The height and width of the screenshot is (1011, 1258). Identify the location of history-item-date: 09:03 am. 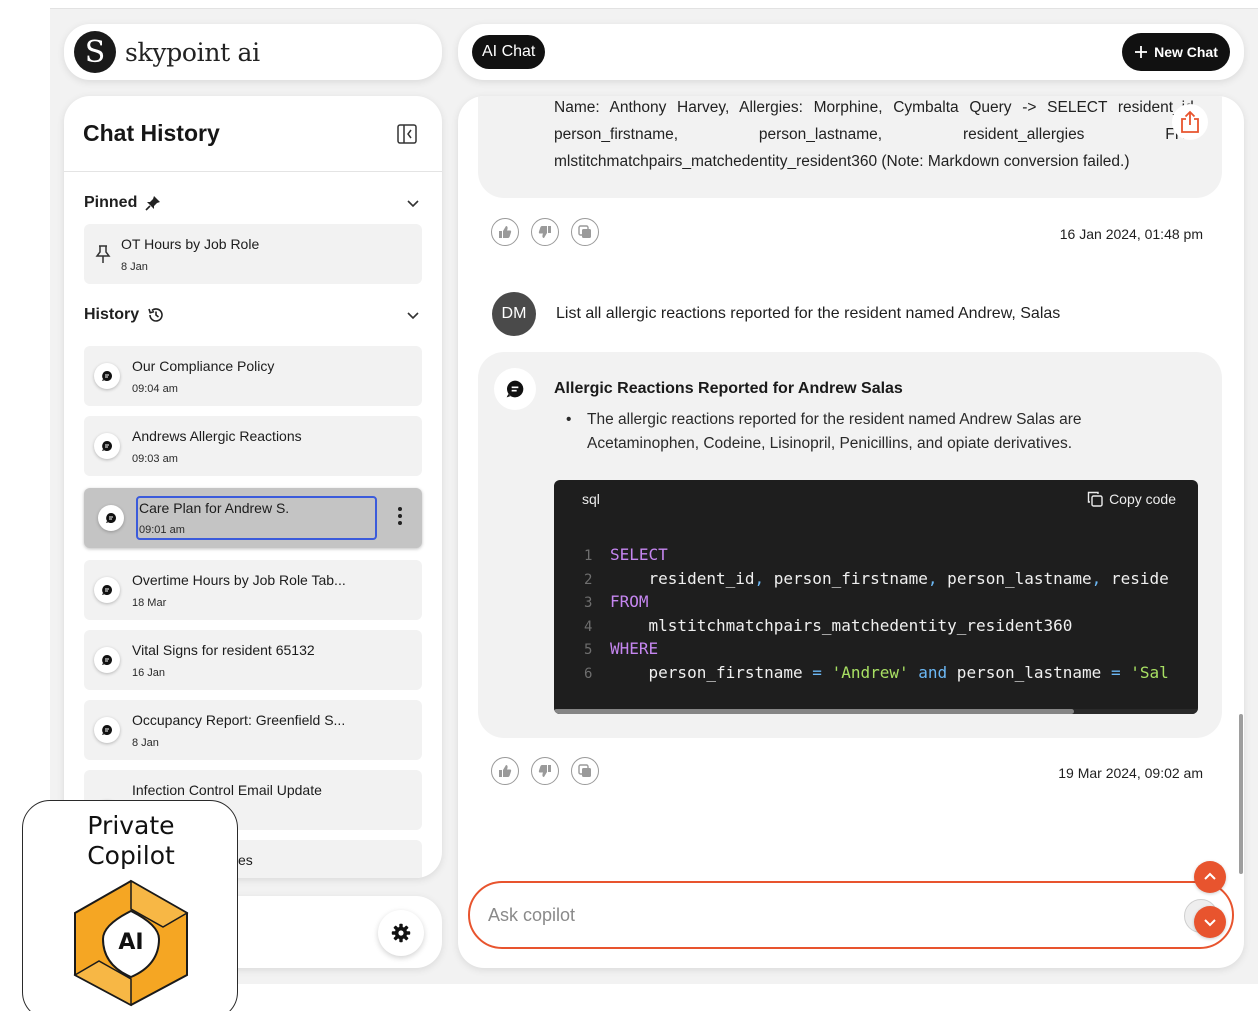
(155, 458).